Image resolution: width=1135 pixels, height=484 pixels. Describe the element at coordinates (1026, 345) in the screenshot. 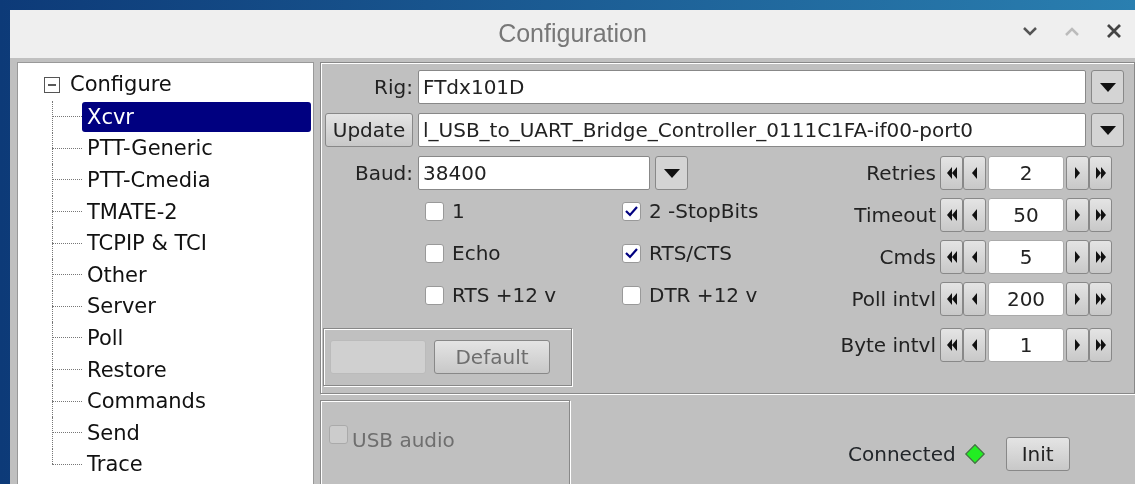

I see `spinner-field: 1` at that location.